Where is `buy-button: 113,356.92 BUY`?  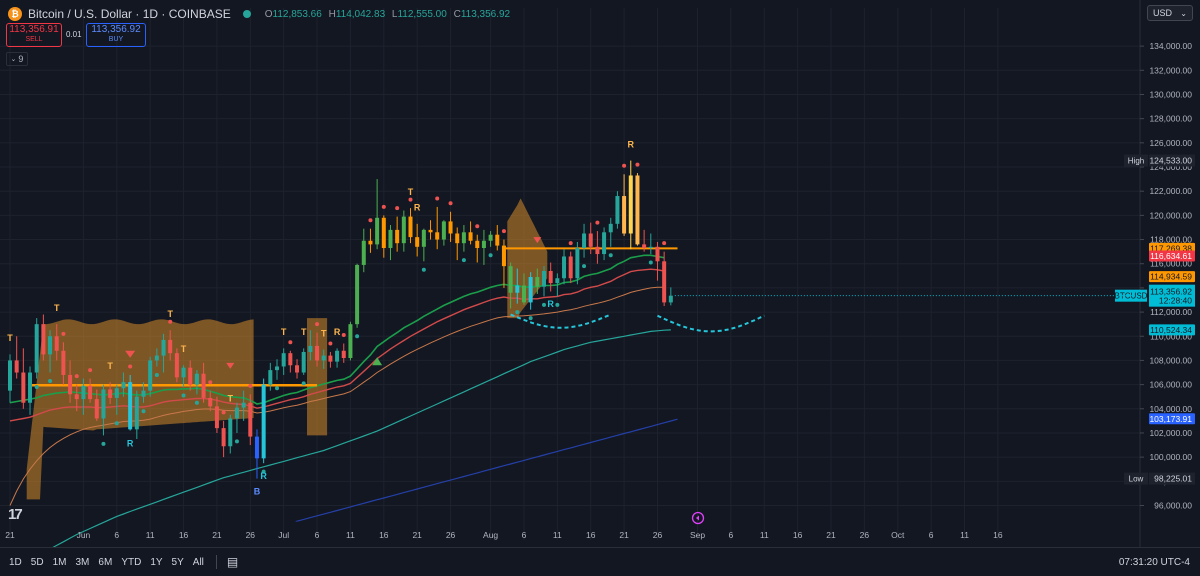
buy-button: 113,356.92 BUY is located at coordinates (116, 35).